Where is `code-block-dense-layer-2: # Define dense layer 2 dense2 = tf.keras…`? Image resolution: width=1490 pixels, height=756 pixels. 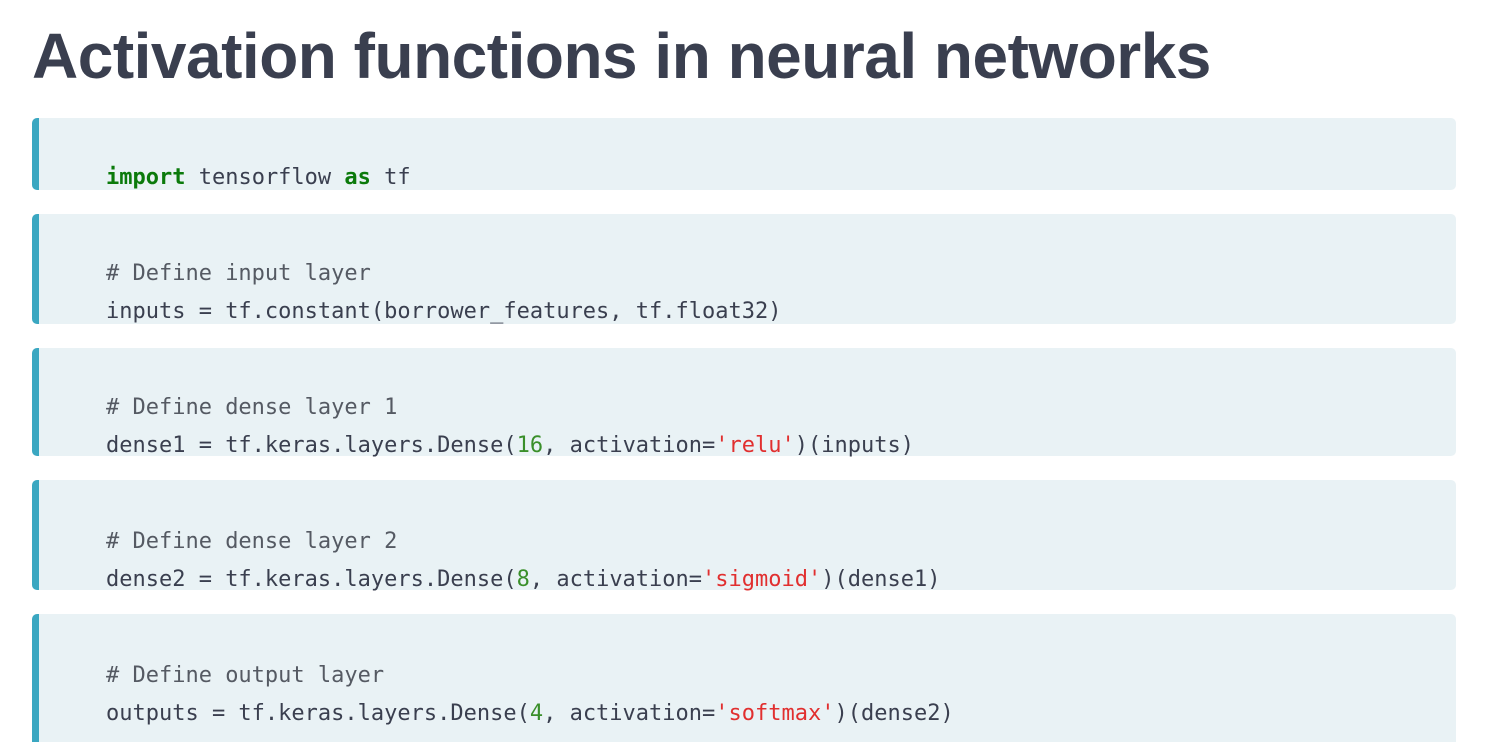
code-block-dense-layer-2: # Define dense layer 2 dense2 = tf.keras… is located at coordinates (744, 536).